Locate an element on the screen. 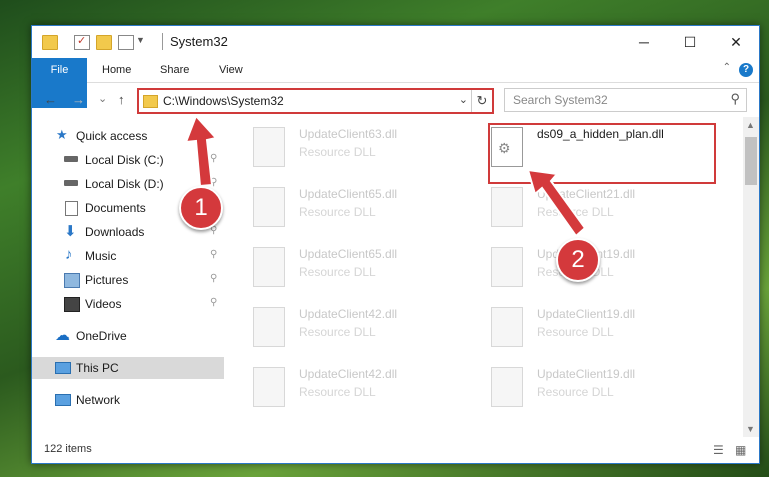  arrow-1-shape is located at coordinates (201, 151).